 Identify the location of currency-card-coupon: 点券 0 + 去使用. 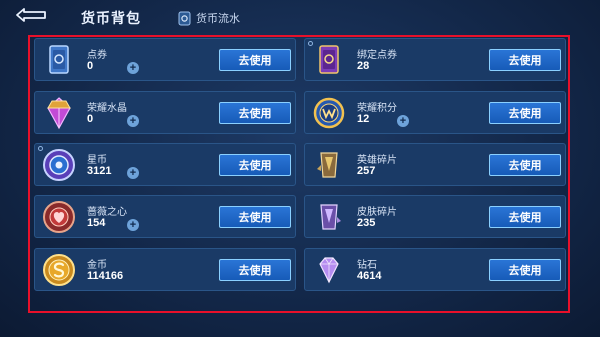
(165, 59).